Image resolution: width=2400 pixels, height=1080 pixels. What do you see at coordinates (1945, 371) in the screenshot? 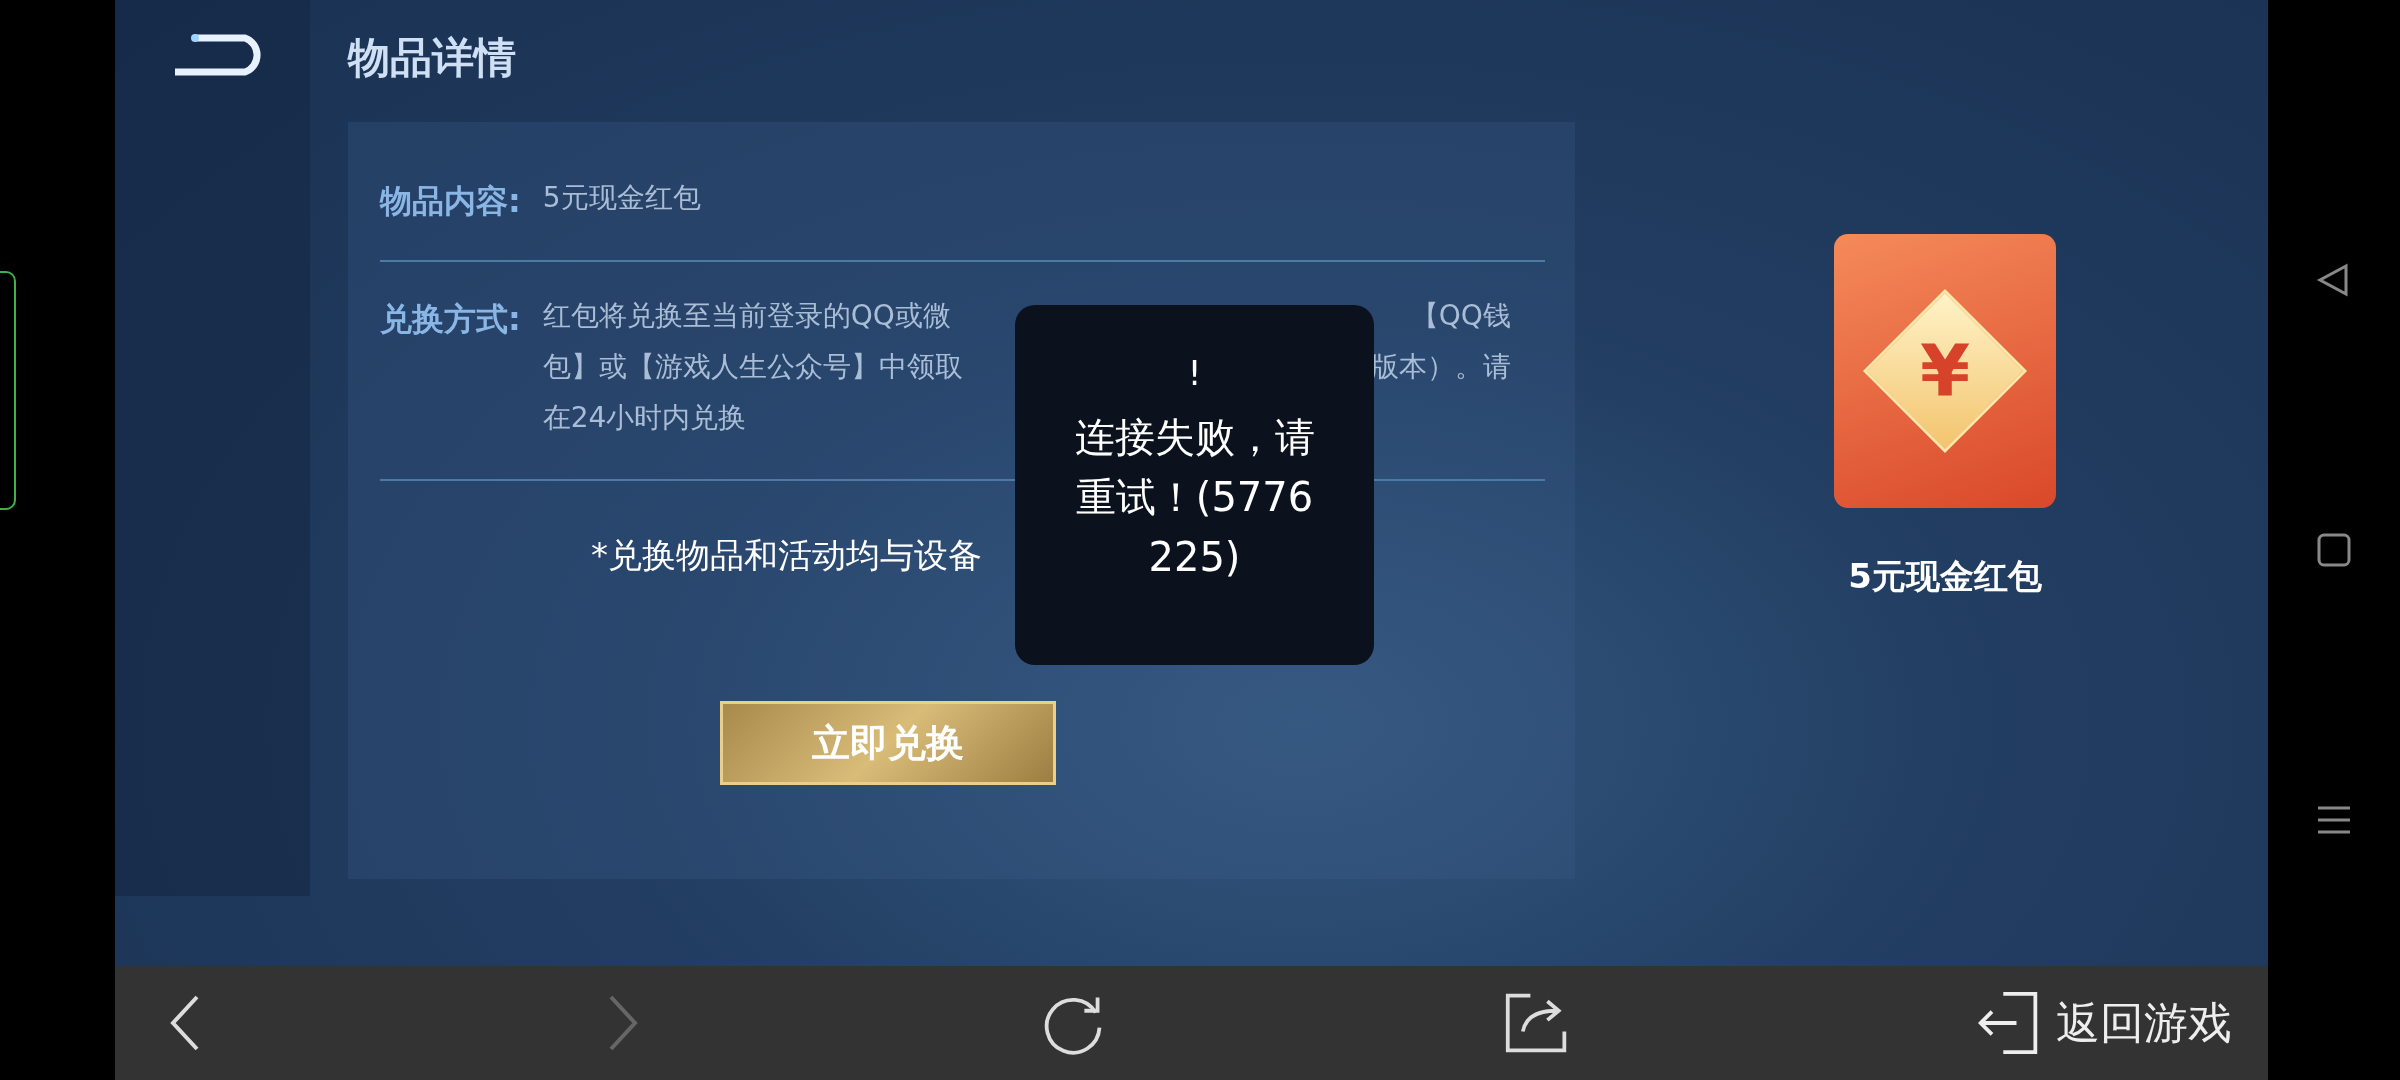
I see `yen-symbol: ¥` at bounding box center [1945, 371].